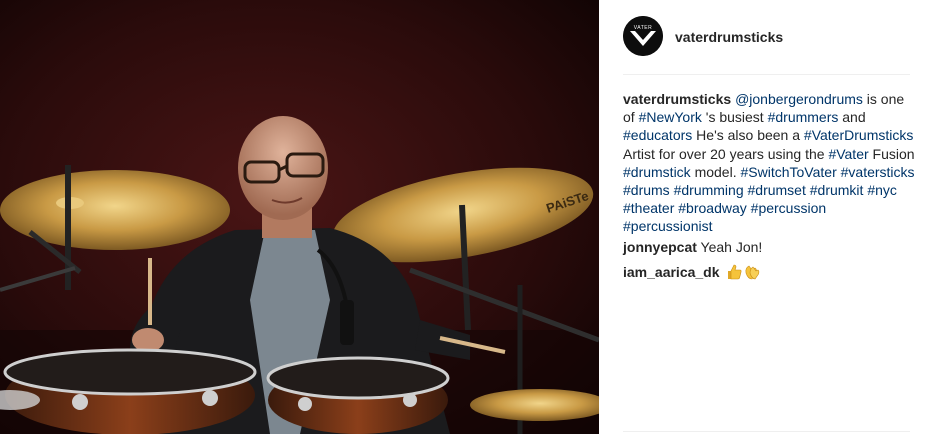  Describe the element at coordinates (789, 208) in the screenshot. I see `hashtag-link: #percussion` at that location.